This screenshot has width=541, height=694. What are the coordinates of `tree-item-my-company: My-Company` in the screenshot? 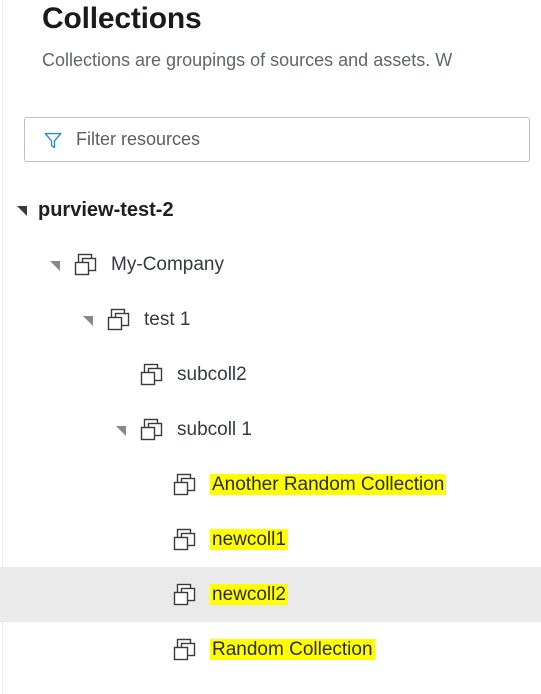 It's located at (270, 264).